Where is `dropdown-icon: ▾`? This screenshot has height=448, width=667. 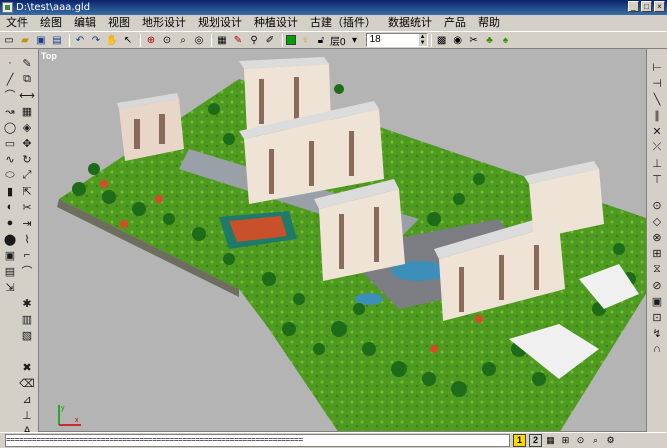 dropdown-icon: ▾ is located at coordinates (355, 40).